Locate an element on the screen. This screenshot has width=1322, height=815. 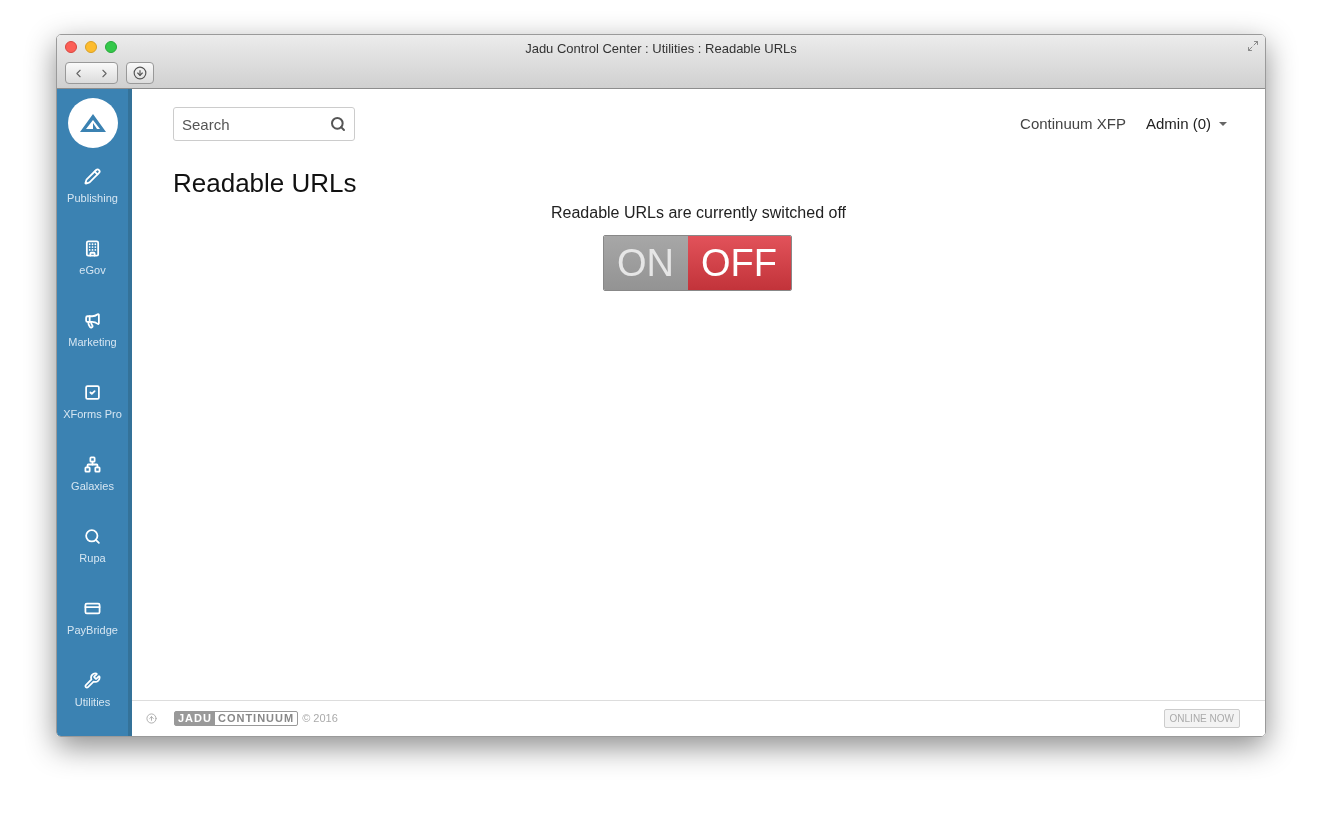
brand-logo: JADU CONTINUUM is located at coordinates (236, 718).